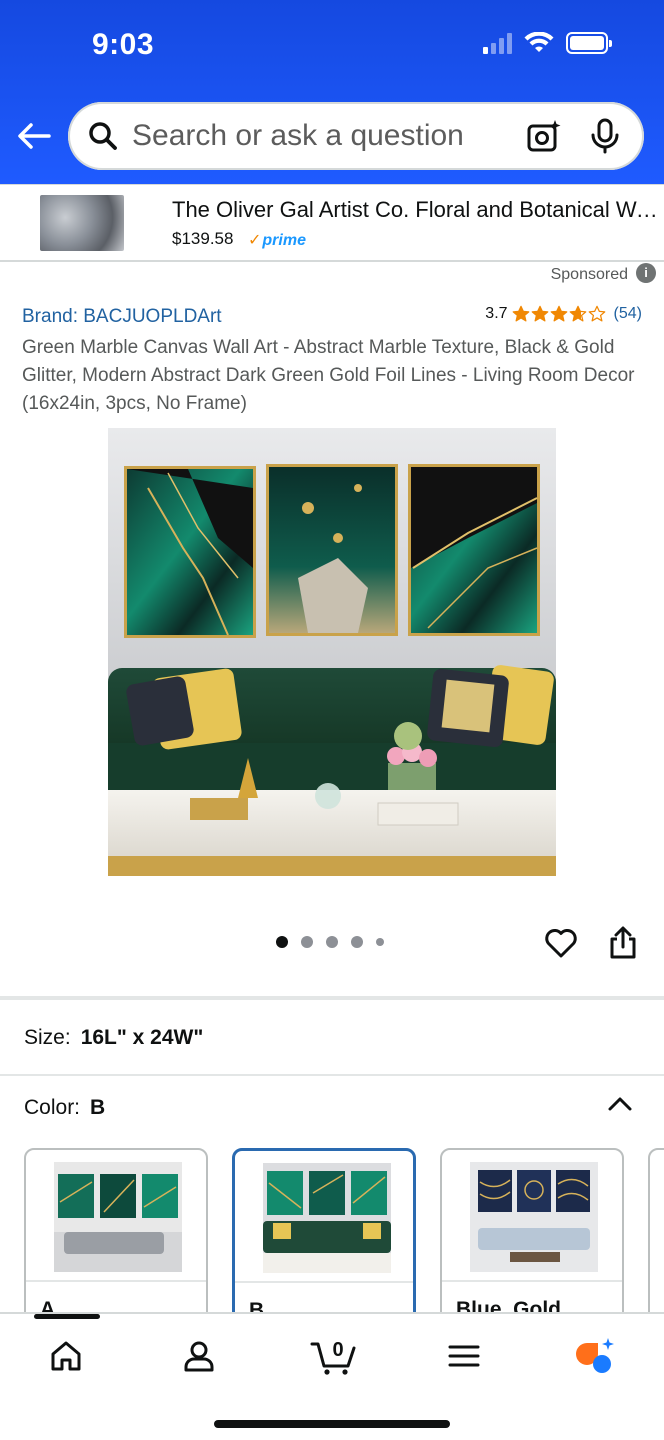 The width and height of the screenshot is (664, 1440). I want to click on color-selector: Color: B, so click(64, 1108).